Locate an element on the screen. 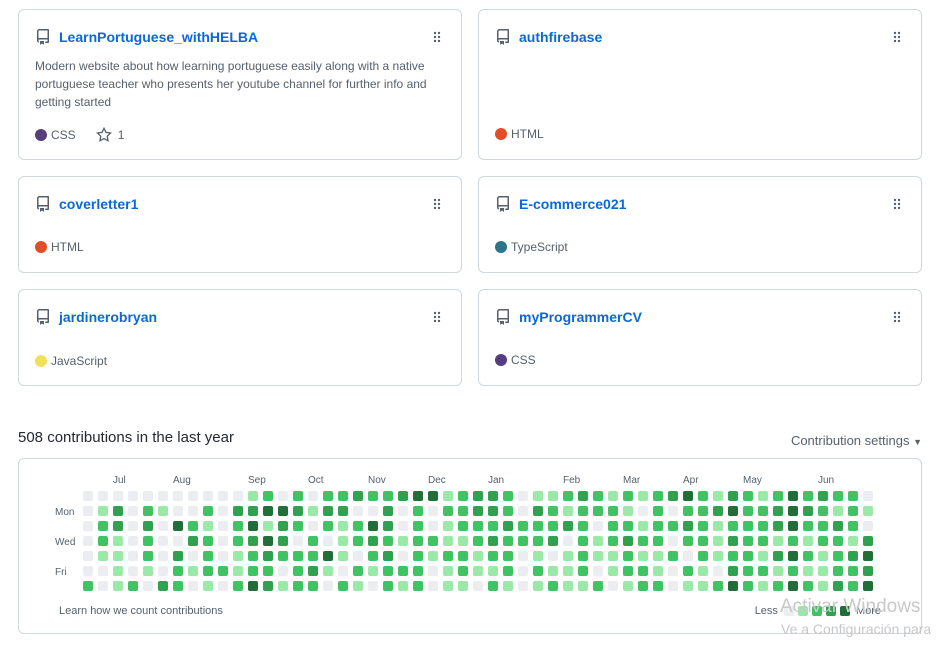  repo-link: jardinerobryan is located at coordinates (108, 317).